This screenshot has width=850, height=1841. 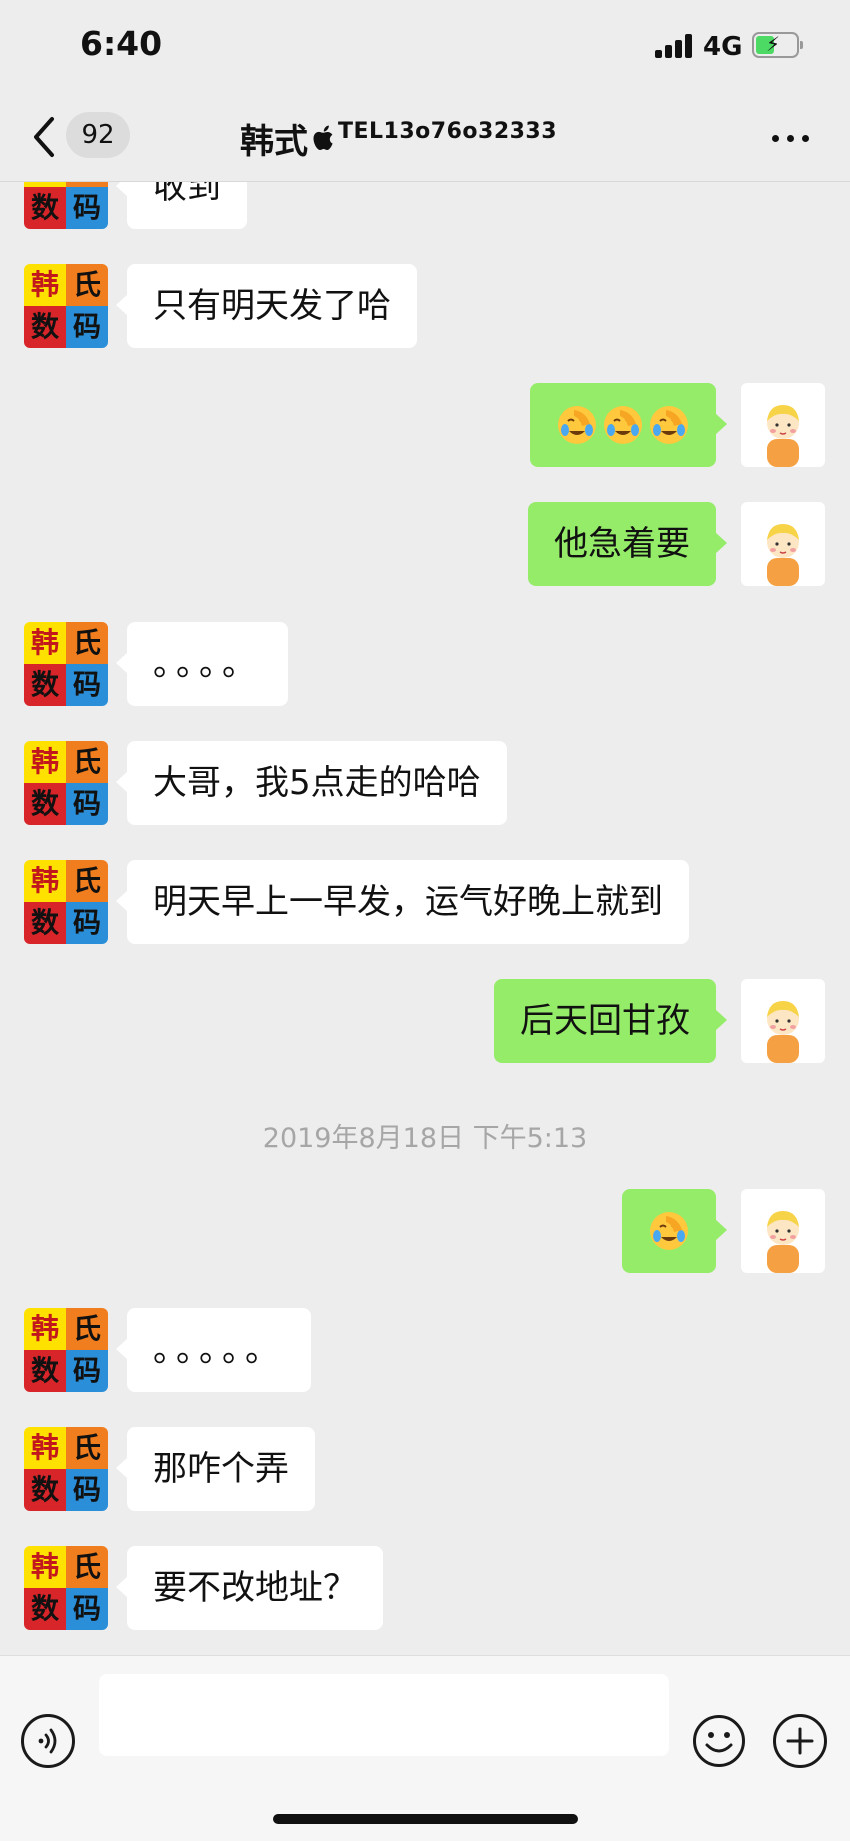 I want to click on battery-icon: ⚡, so click(x=777, y=45).